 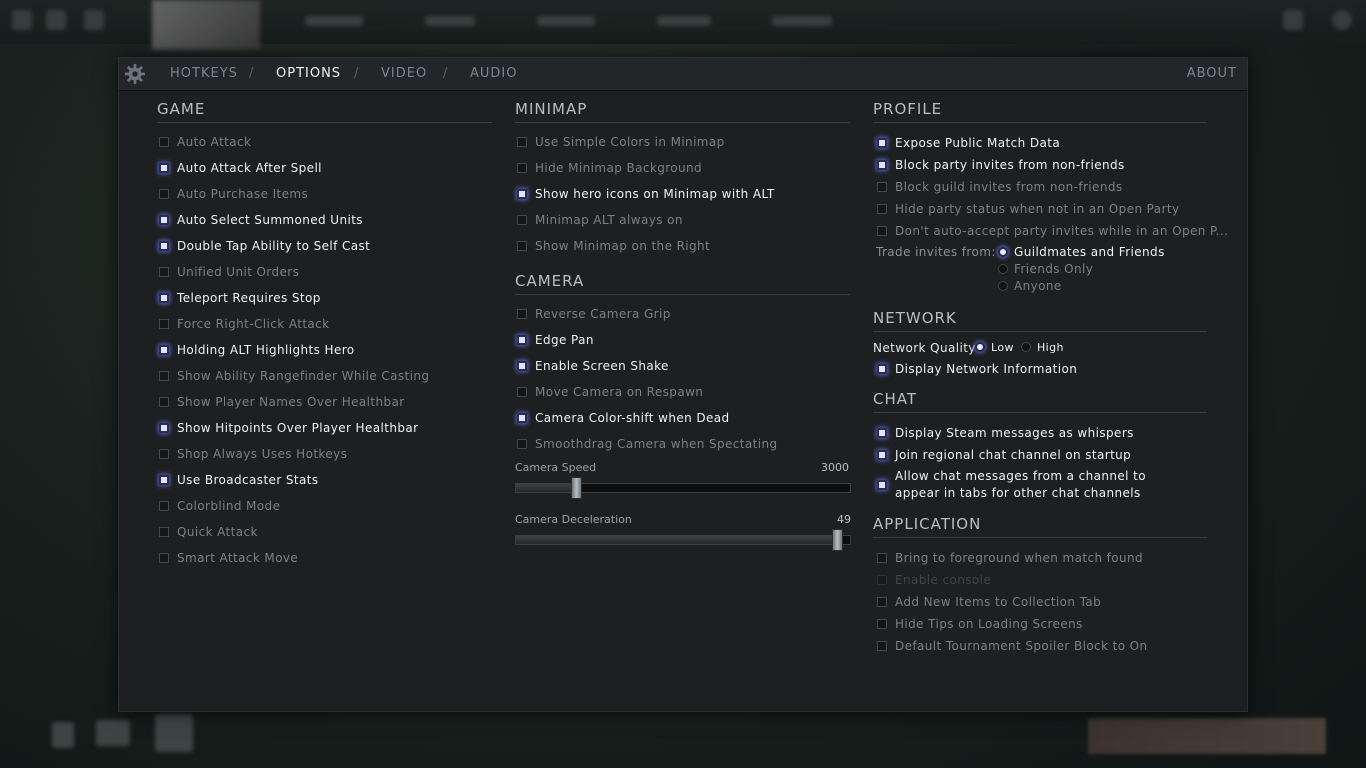 I want to click on minimap-alt-always-on-option: Minimap ALT always on, so click(x=600, y=220).